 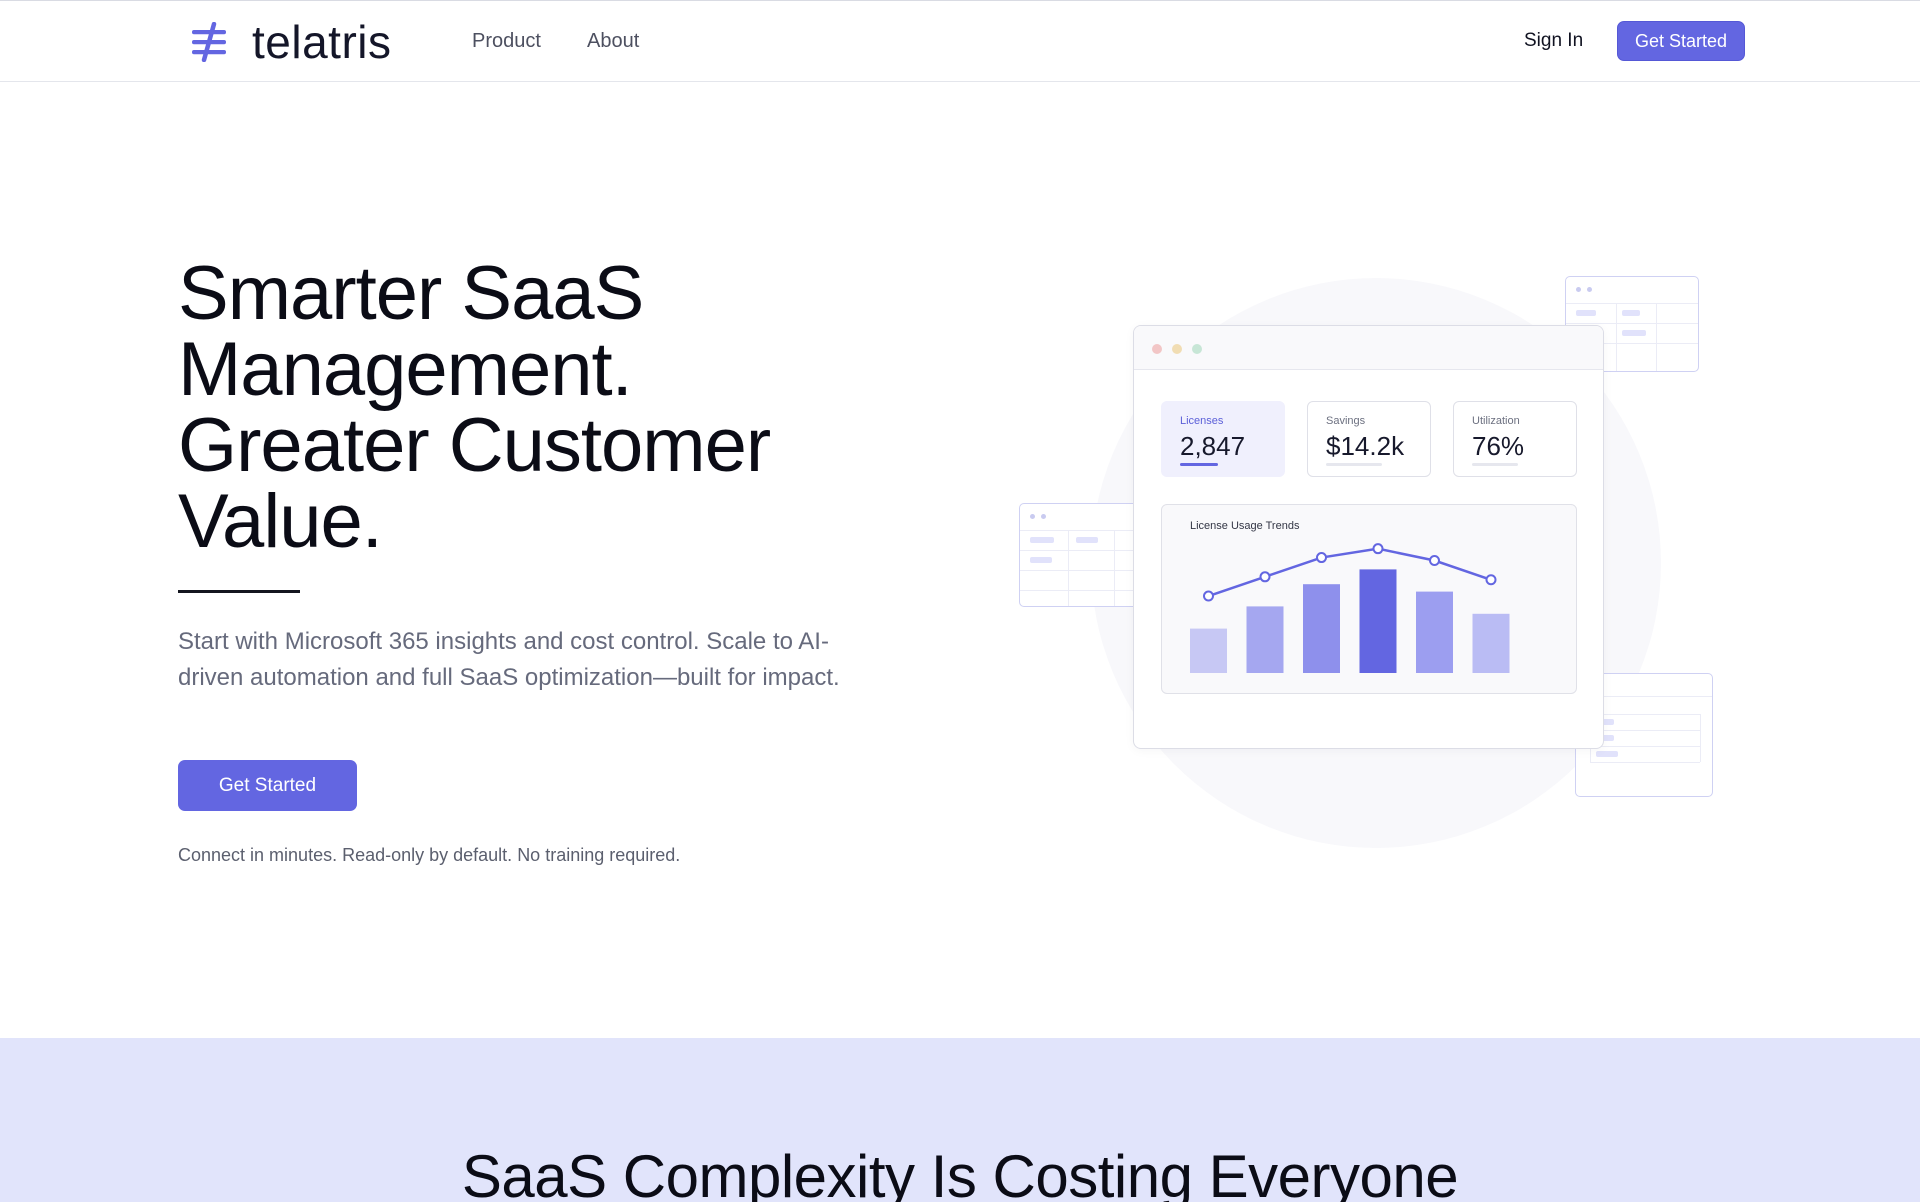 I want to click on minimize-dot, so click(x=1177, y=349).